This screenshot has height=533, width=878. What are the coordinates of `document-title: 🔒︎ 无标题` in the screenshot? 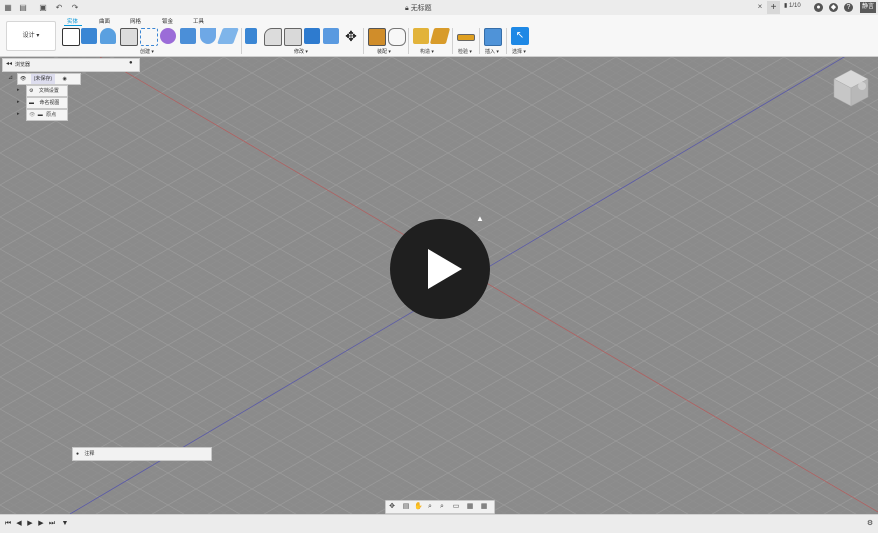 It's located at (418, 8).